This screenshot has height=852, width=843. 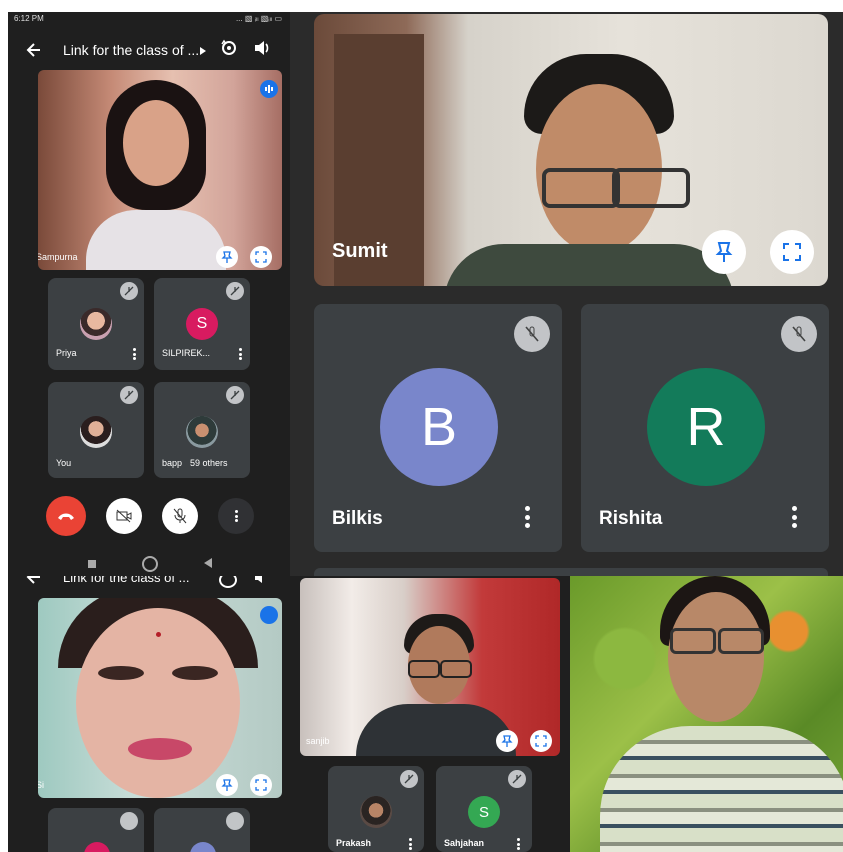 I want to click on participant-tile-rishita: R Rishita, so click(x=705, y=428).